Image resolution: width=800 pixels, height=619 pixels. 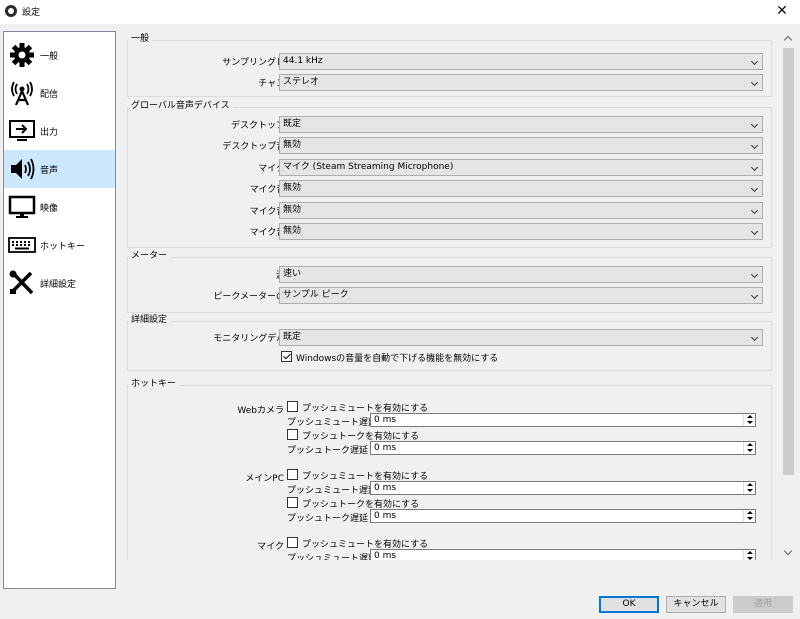 I want to click on close-button: ✕, so click(x=782, y=12).